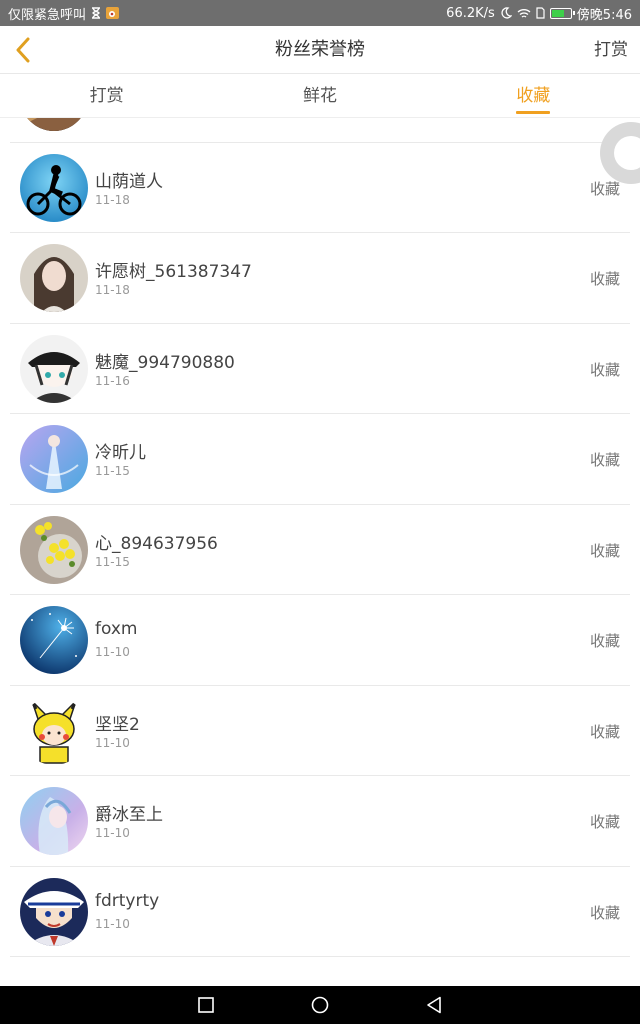 Image resolution: width=640 pixels, height=1024 pixels. I want to click on weibo-icon, so click(113, 13).